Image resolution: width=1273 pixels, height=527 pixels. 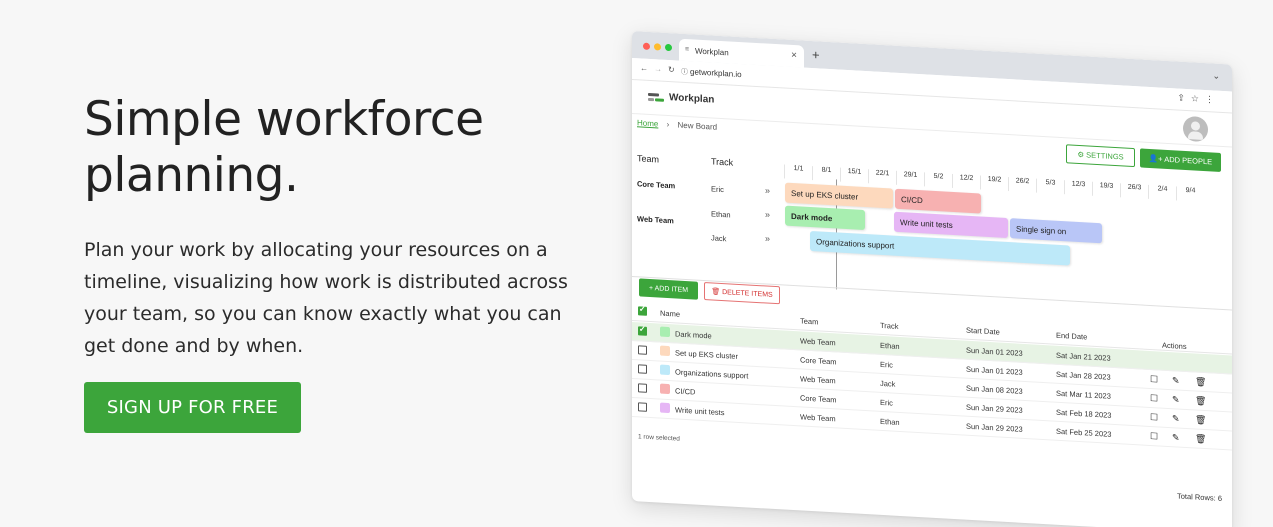 What do you see at coordinates (767, 238) in the screenshot?
I see `expand-jack-icon: »` at bounding box center [767, 238].